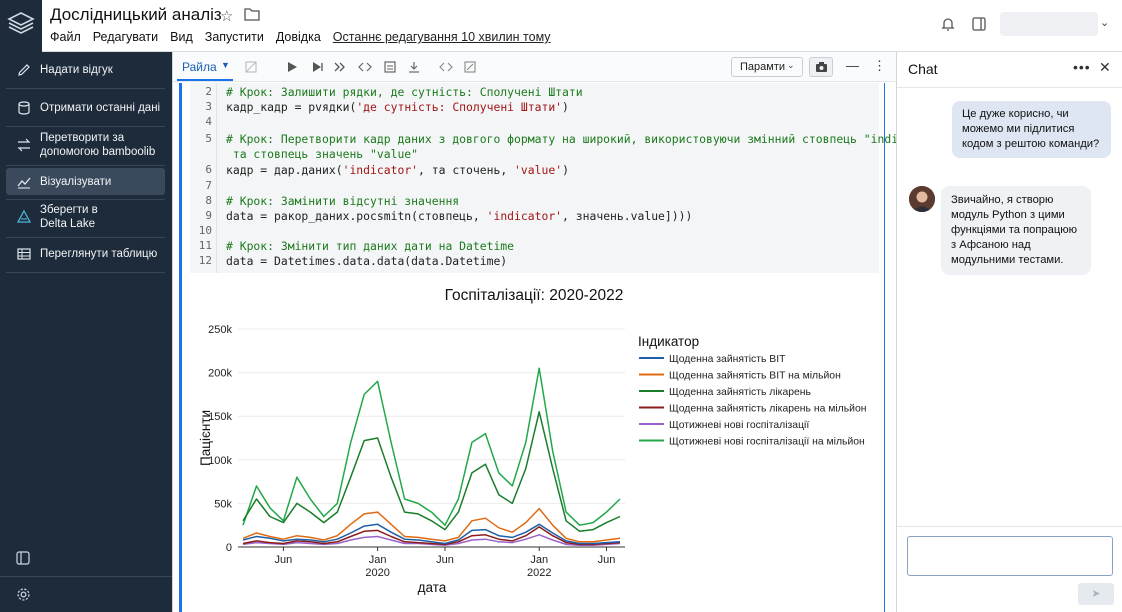  What do you see at coordinates (414, 67) in the screenshot?
I see `download-icon` at bounding box center [414, 67].